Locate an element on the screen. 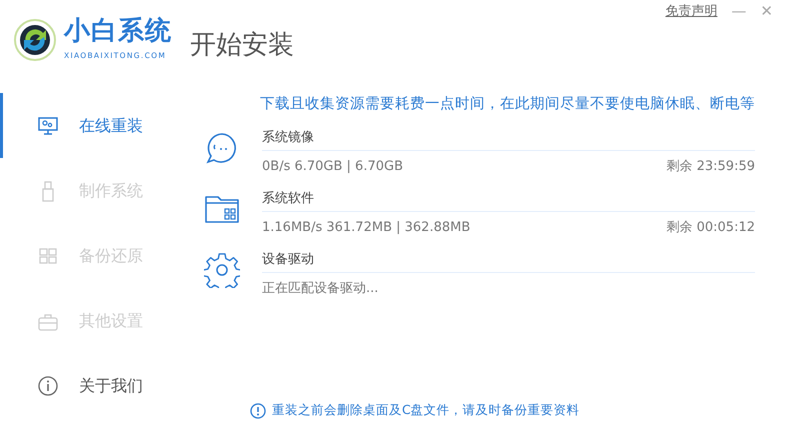  download-name: 系统镜像 is located at coordinates (288, 138).